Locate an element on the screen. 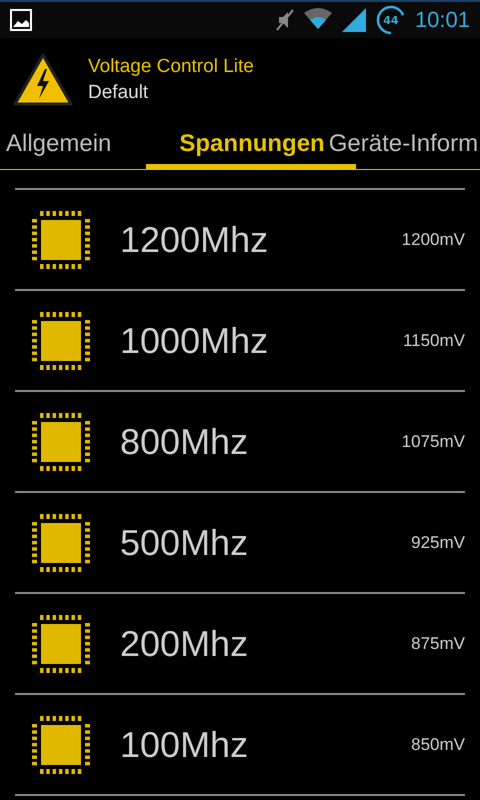 Image resolution: width=480 pixels, height=800 pixels. frequency-row: 1200Mhz 1200mV is located at coordinates (240, 240).